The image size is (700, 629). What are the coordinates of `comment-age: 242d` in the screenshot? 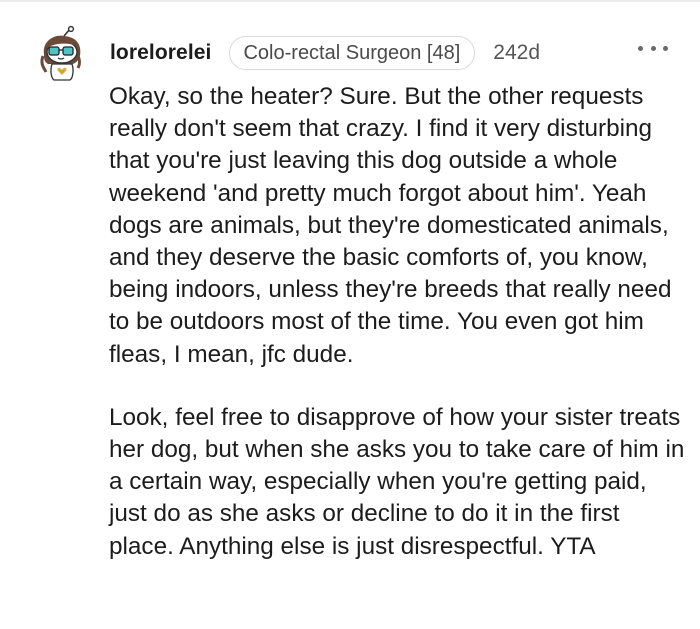 It's located at (516, 52).